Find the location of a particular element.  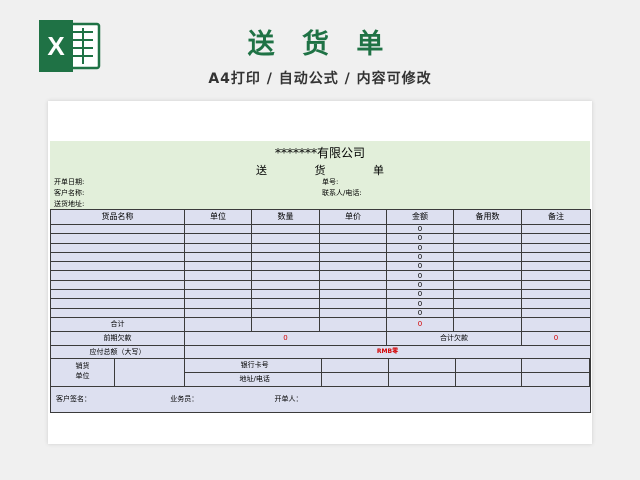

seller-label: 销货单位 is located at coordinates (83, 372).